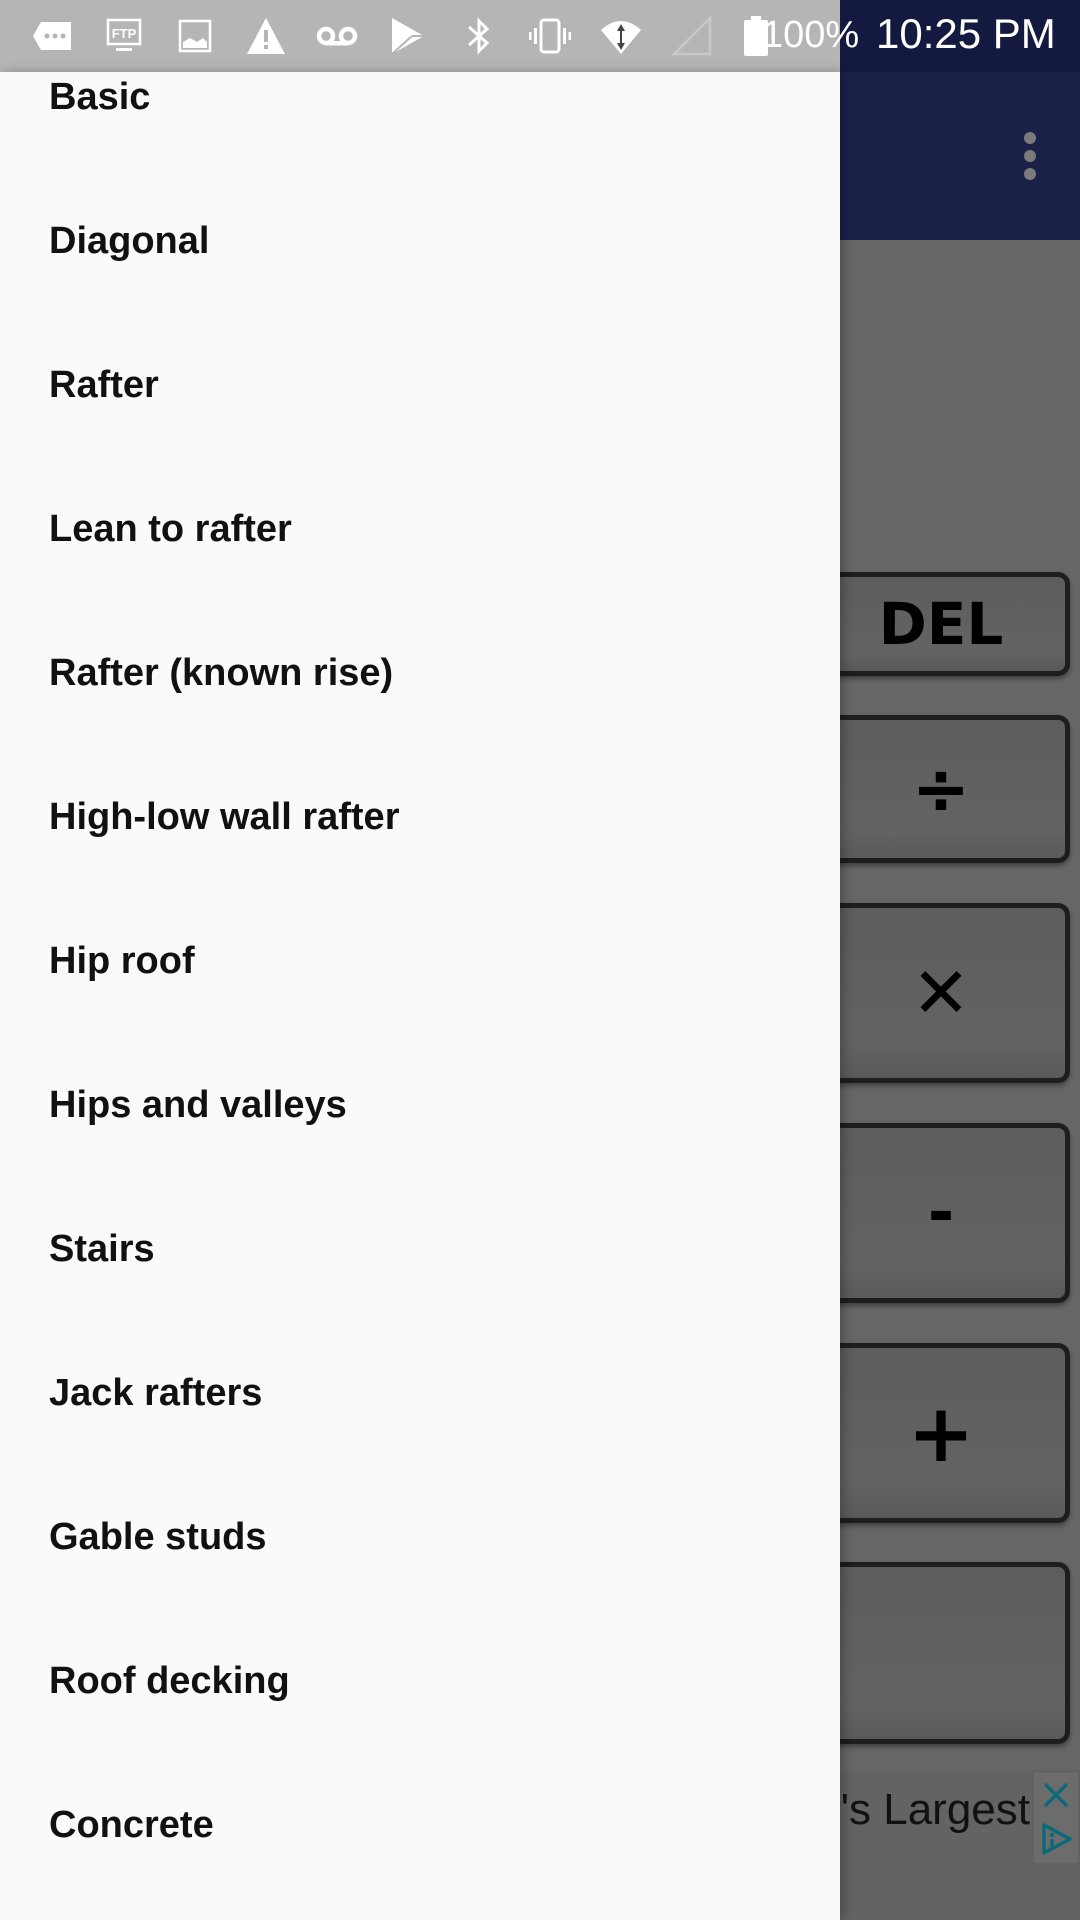 Image resolution: width=1080 pixels, height=1920 pixels. I want to click on bluetooth-icon, so click(479, 36).